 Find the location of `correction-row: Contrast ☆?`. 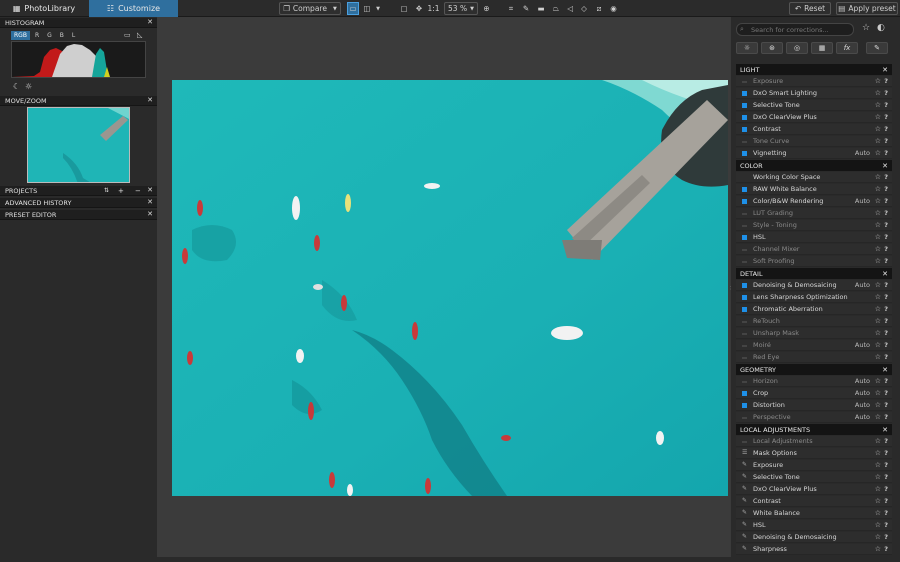

correction-row: Contrast ☆? is located at coordinates (814, 129).